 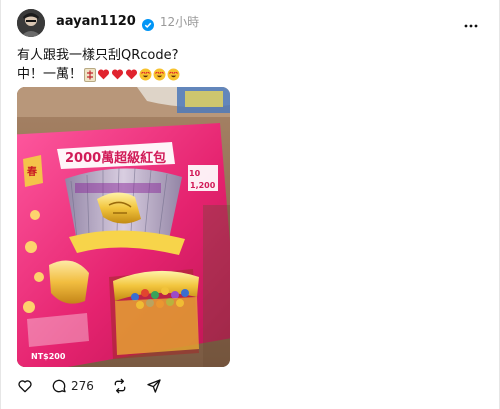 What do you see at coordinates (82, 386) in the screenshot?
I see `reply-count: 276` at bounding box center [82, 386].